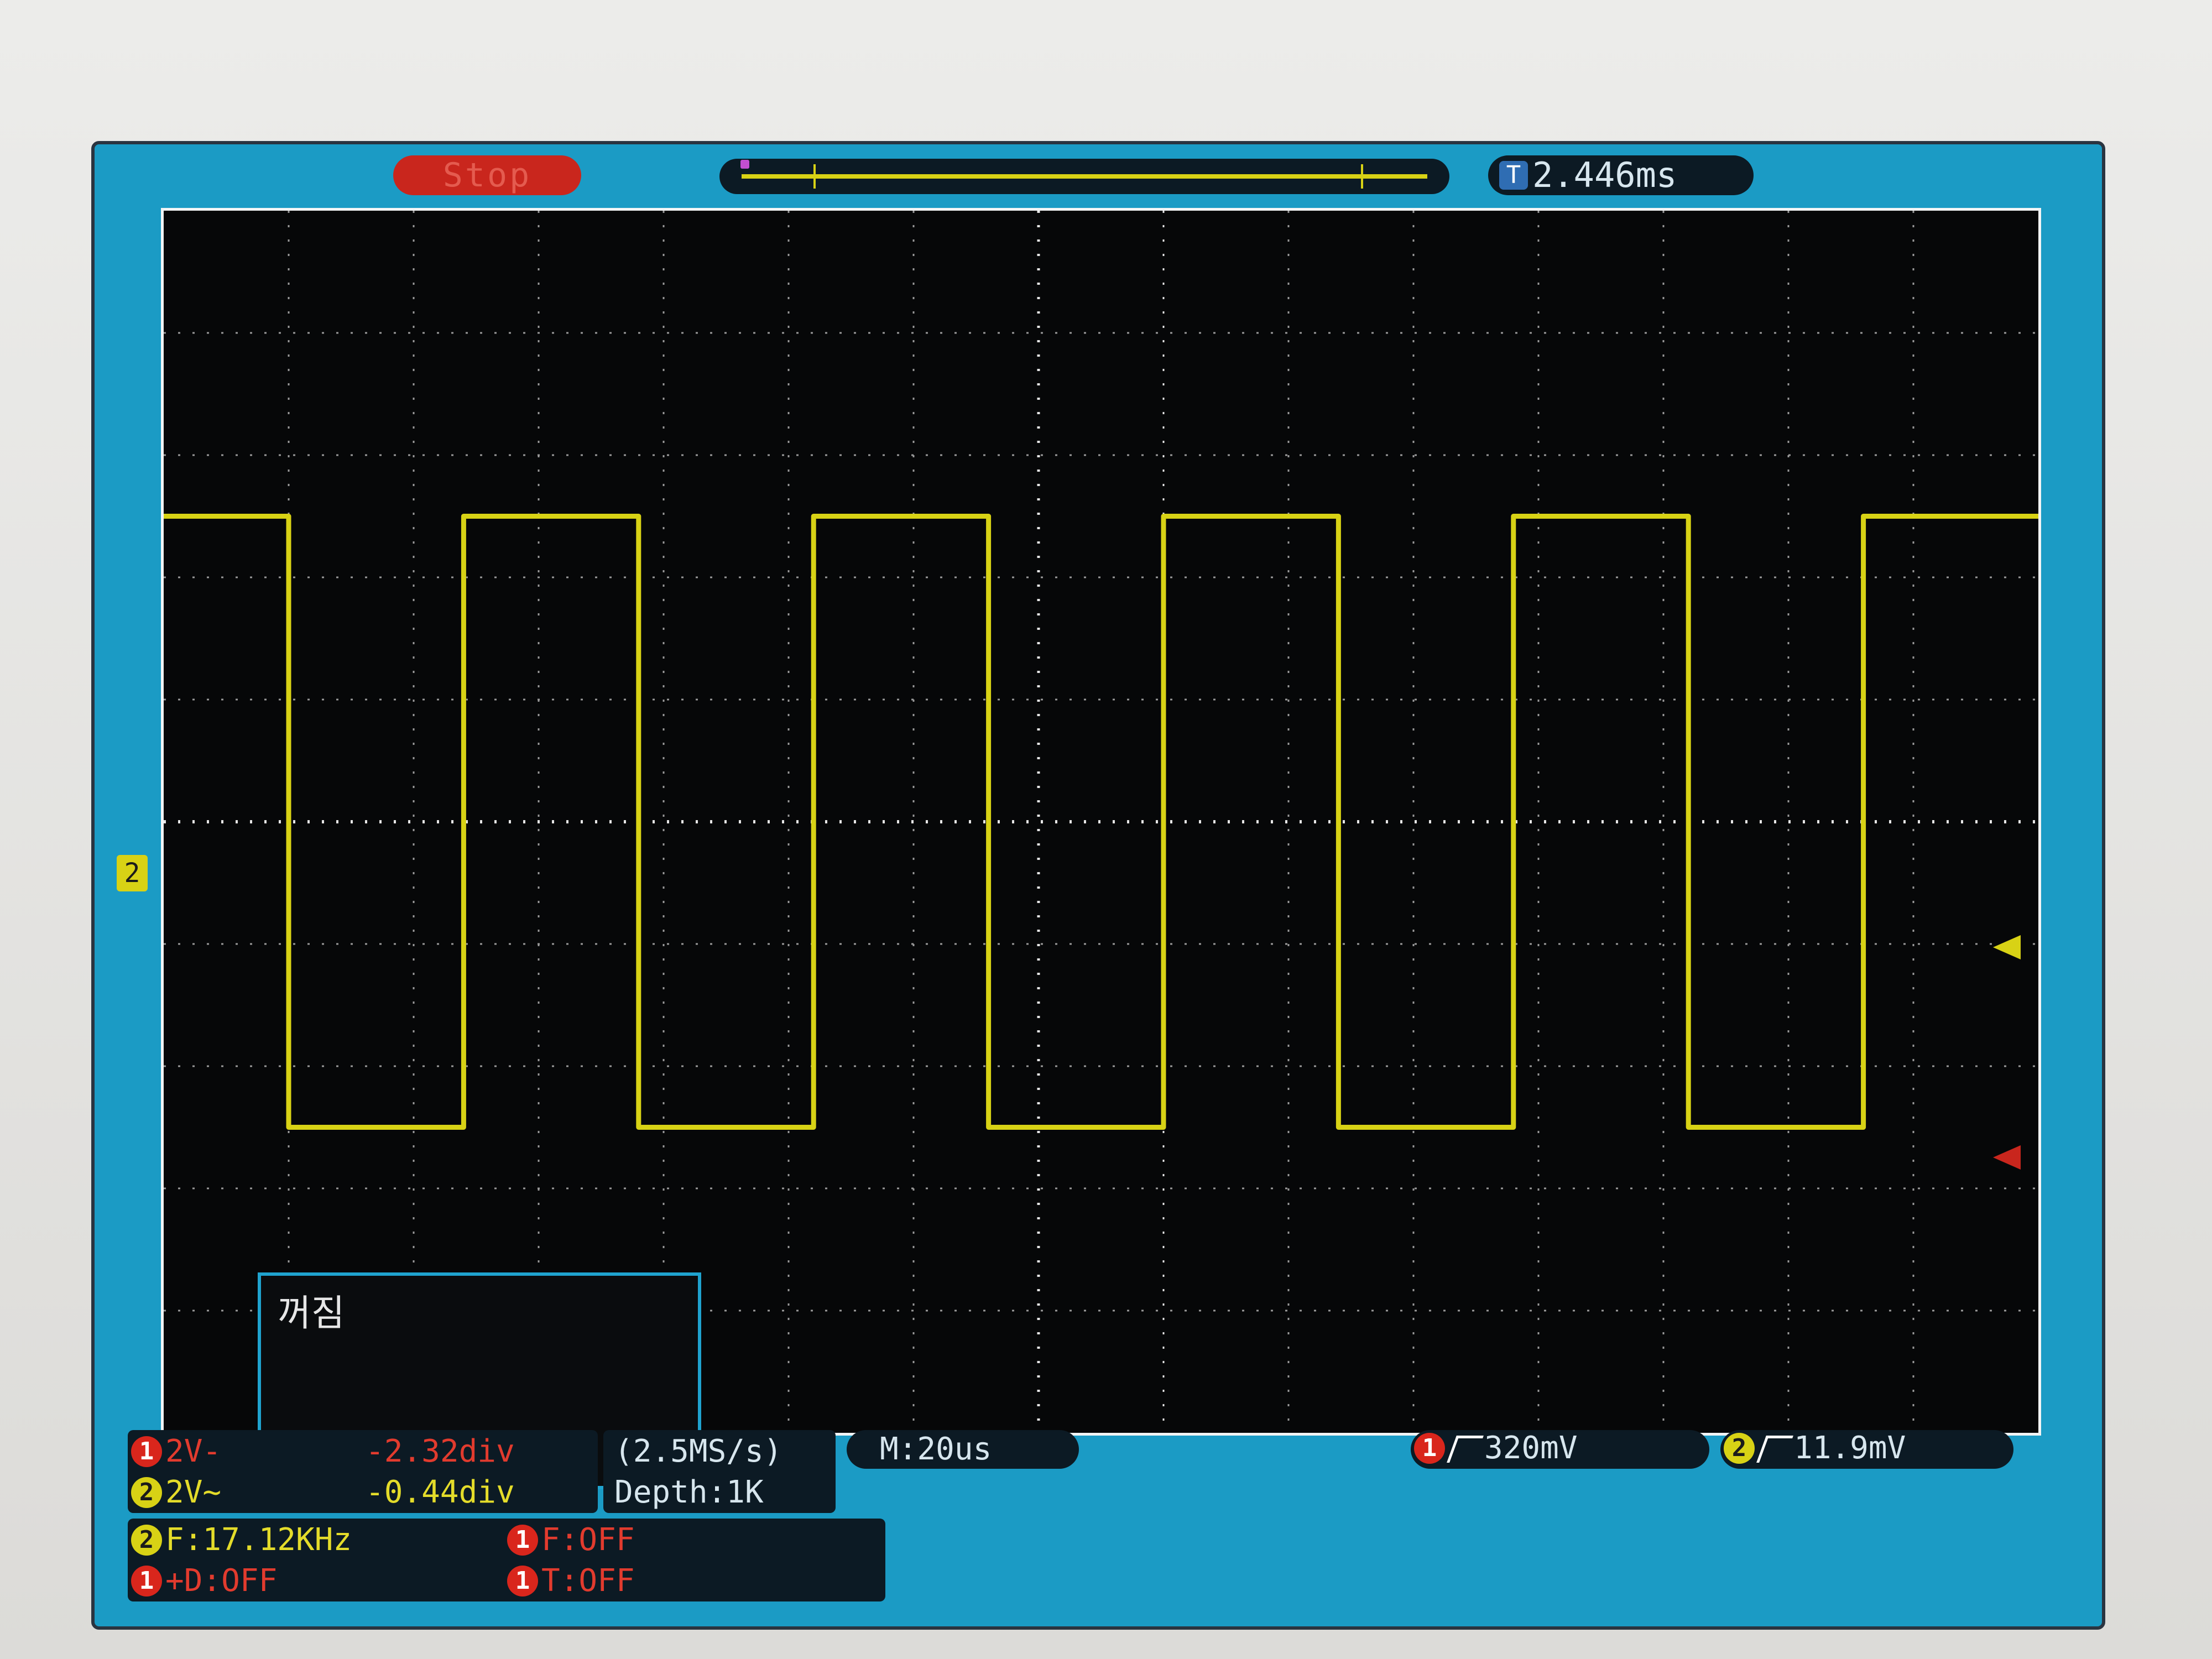  Describe the element at coordinates (745, 165) in the screenshot. I see `trigger-position-marker-icon` at that location.